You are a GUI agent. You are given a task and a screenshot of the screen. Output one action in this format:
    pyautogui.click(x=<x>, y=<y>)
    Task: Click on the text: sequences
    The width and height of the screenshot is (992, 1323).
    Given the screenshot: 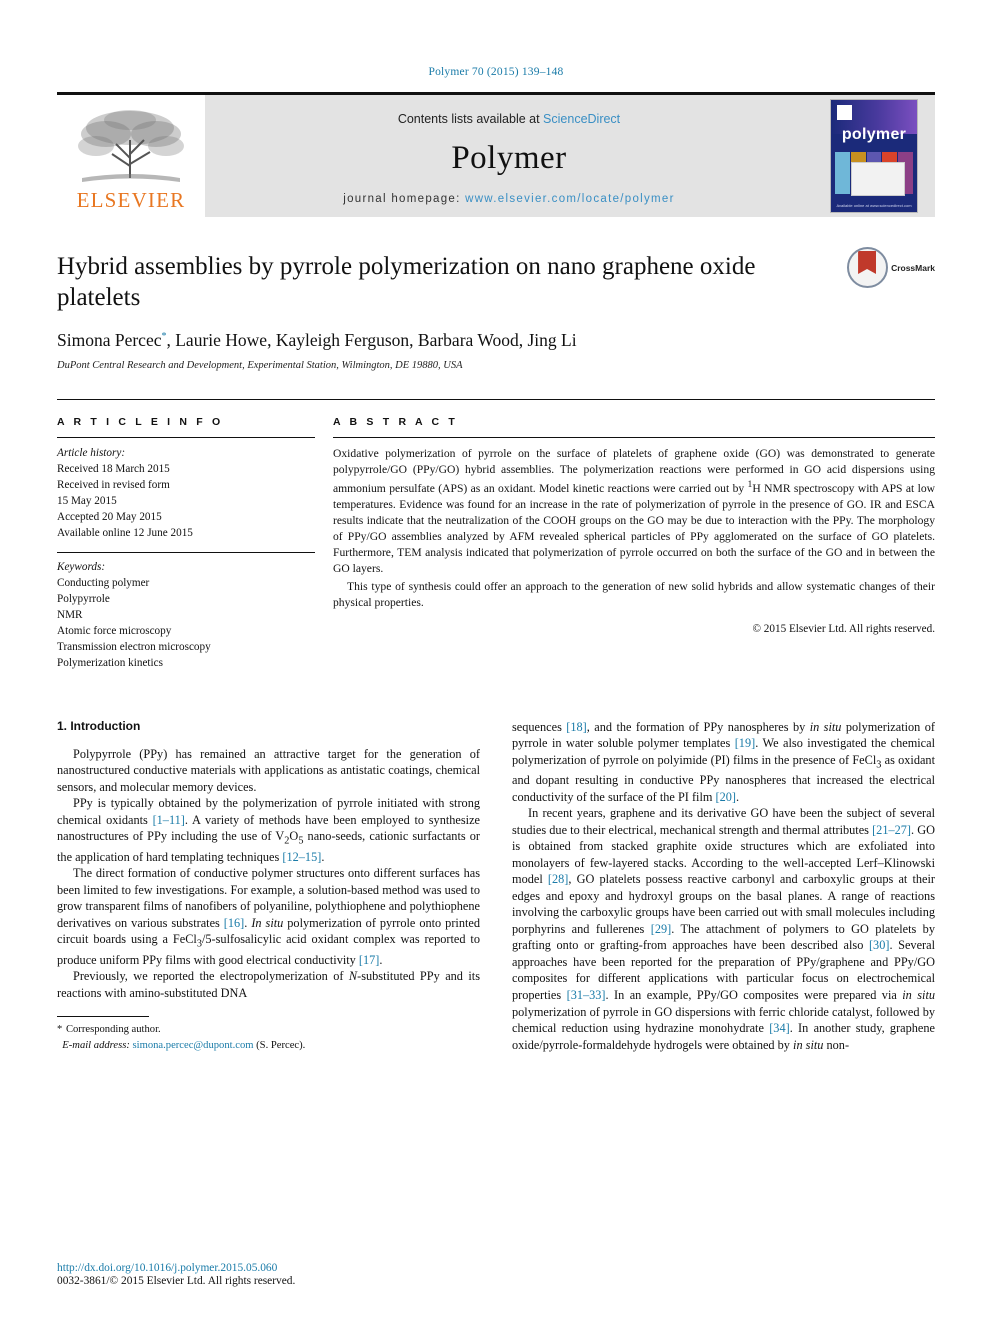 What is the action you would take?
    pyautogui.click(x=539, y=726)
    